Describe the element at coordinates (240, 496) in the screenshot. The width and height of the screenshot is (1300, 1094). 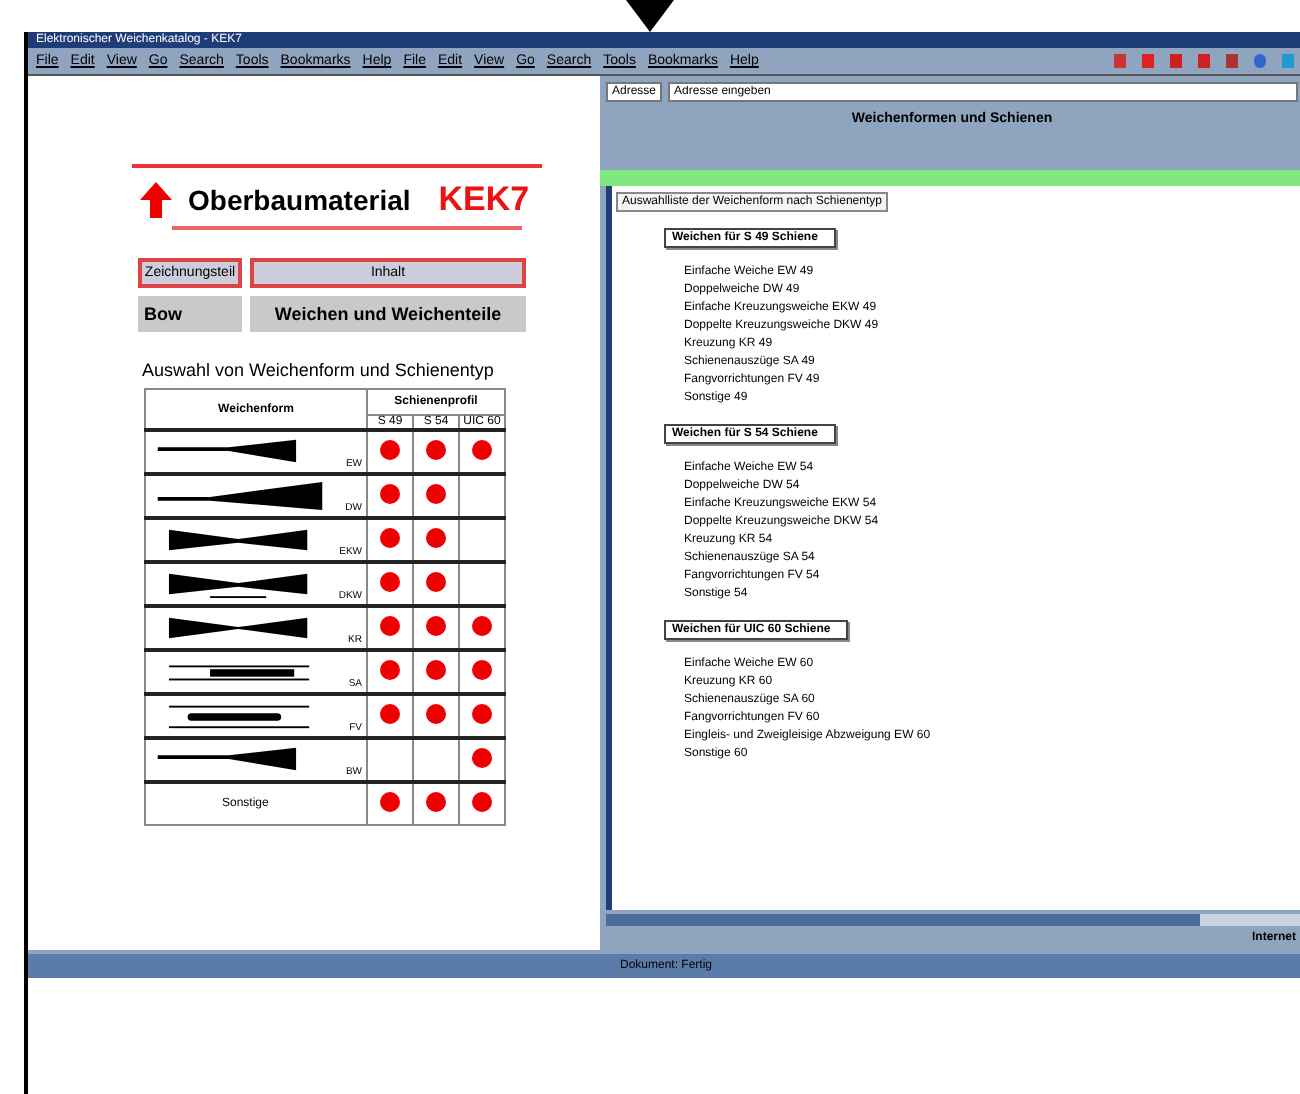
I see `turnout-drawing` at that location.